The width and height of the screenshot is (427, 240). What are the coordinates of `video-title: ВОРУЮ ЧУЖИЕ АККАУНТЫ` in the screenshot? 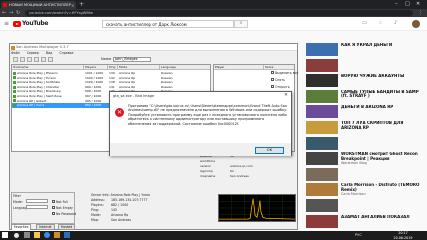 It's located at (383, 76).